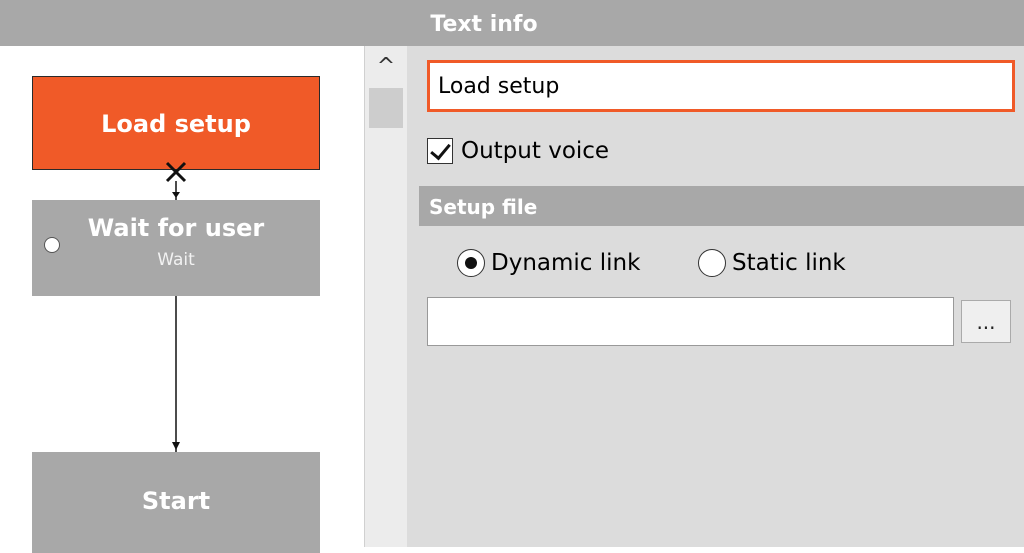  I want to click on connector-arrow-main, so click(176, 446).